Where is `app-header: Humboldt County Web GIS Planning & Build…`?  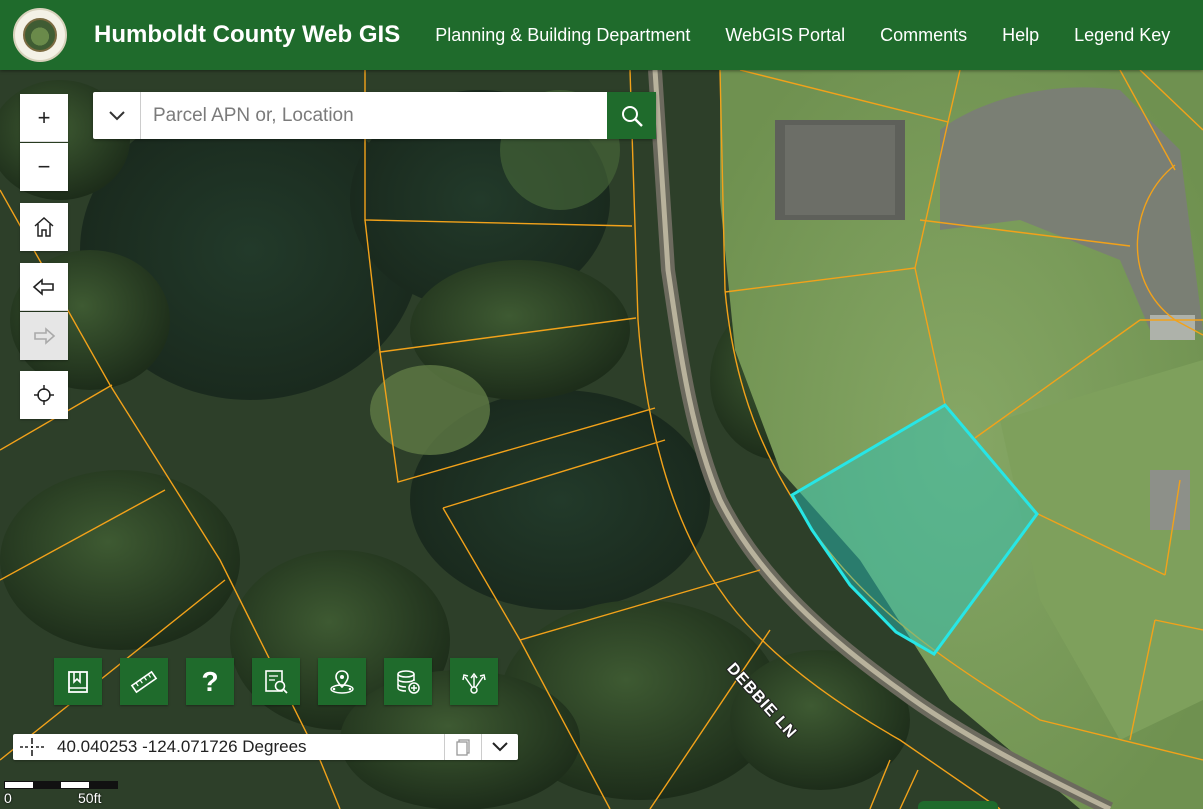 app-header: Humboldt County Web GIS Planning & Build… is located at coordinates (601, 35).